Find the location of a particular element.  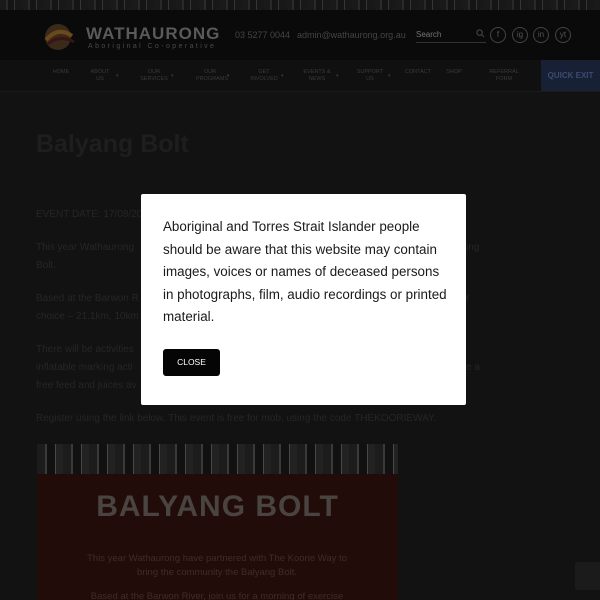

poster-pattern-band is located at coordinates (217, 459).